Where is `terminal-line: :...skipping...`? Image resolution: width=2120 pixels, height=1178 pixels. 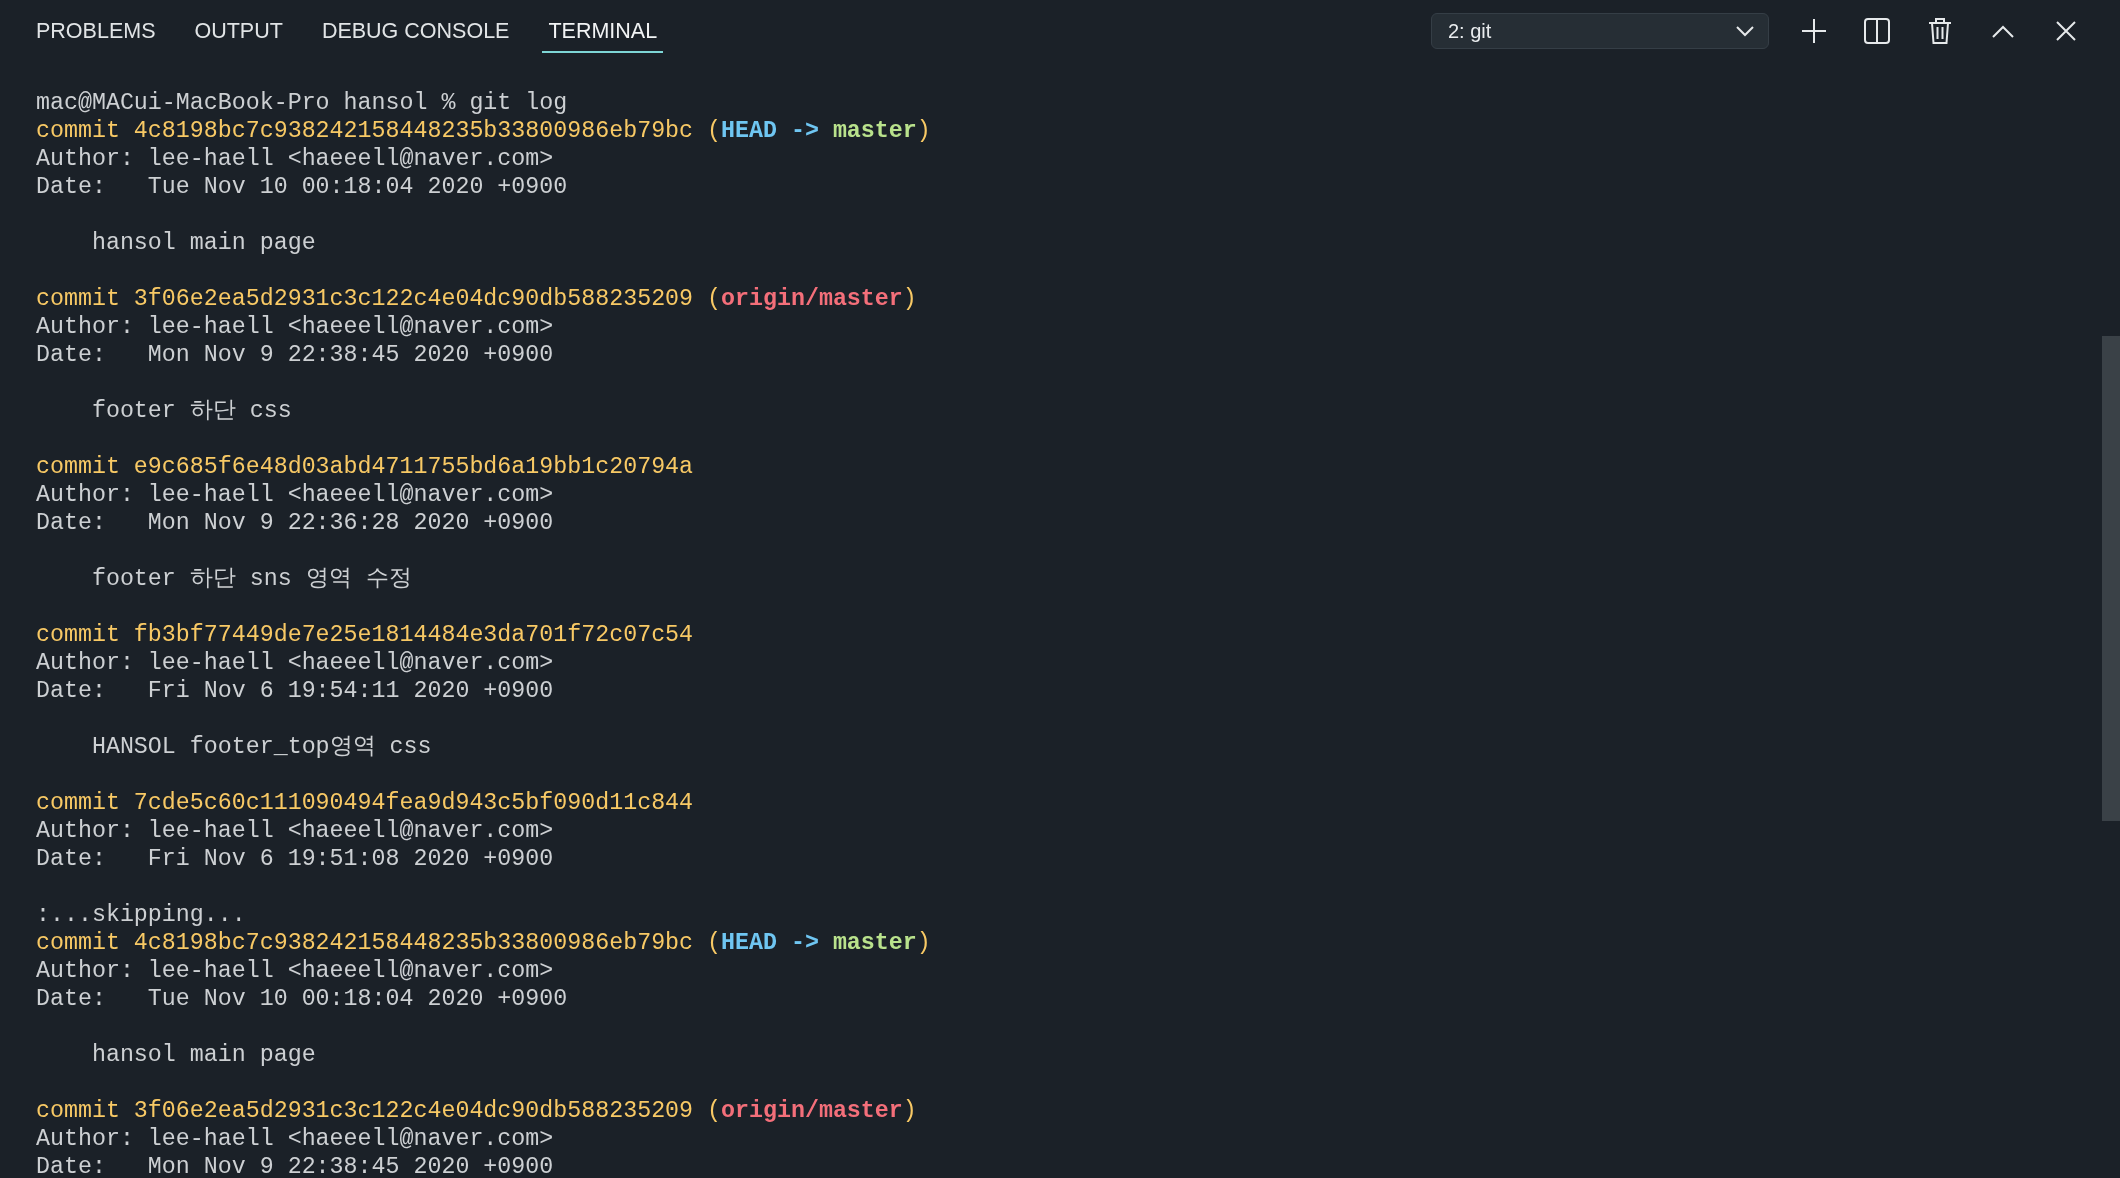
terminal-line: :...skipping... is located at coordinates (141, 915).